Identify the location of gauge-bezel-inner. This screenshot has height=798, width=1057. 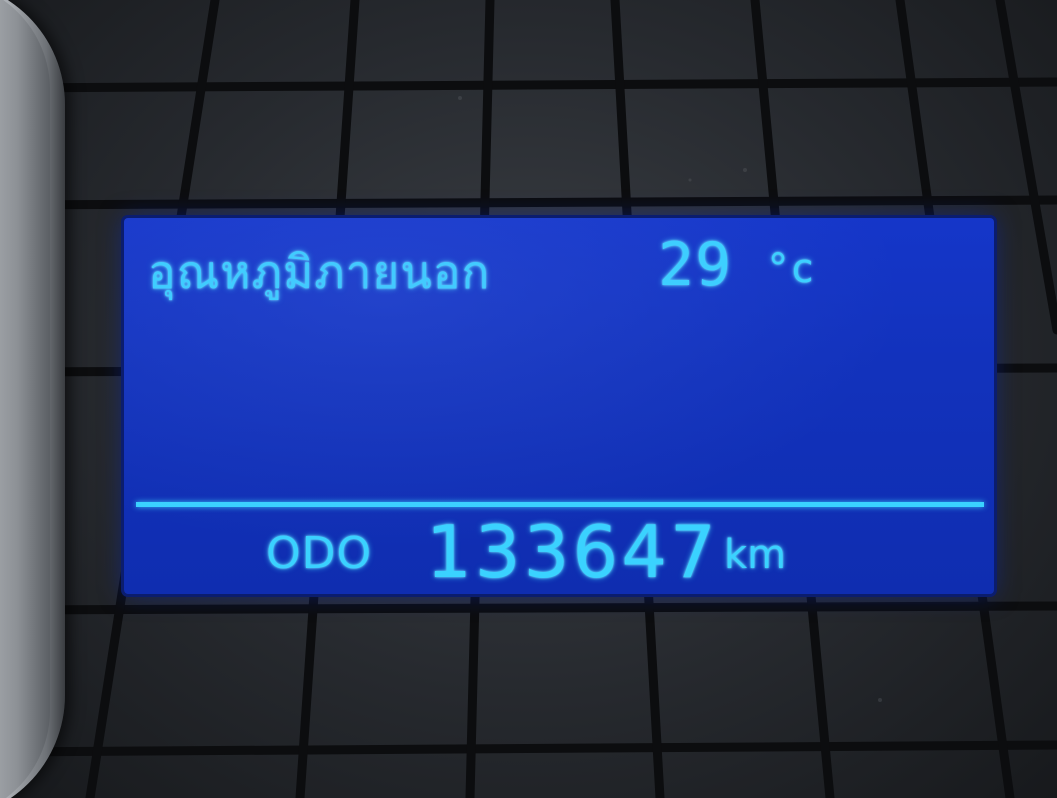
(25, 399).